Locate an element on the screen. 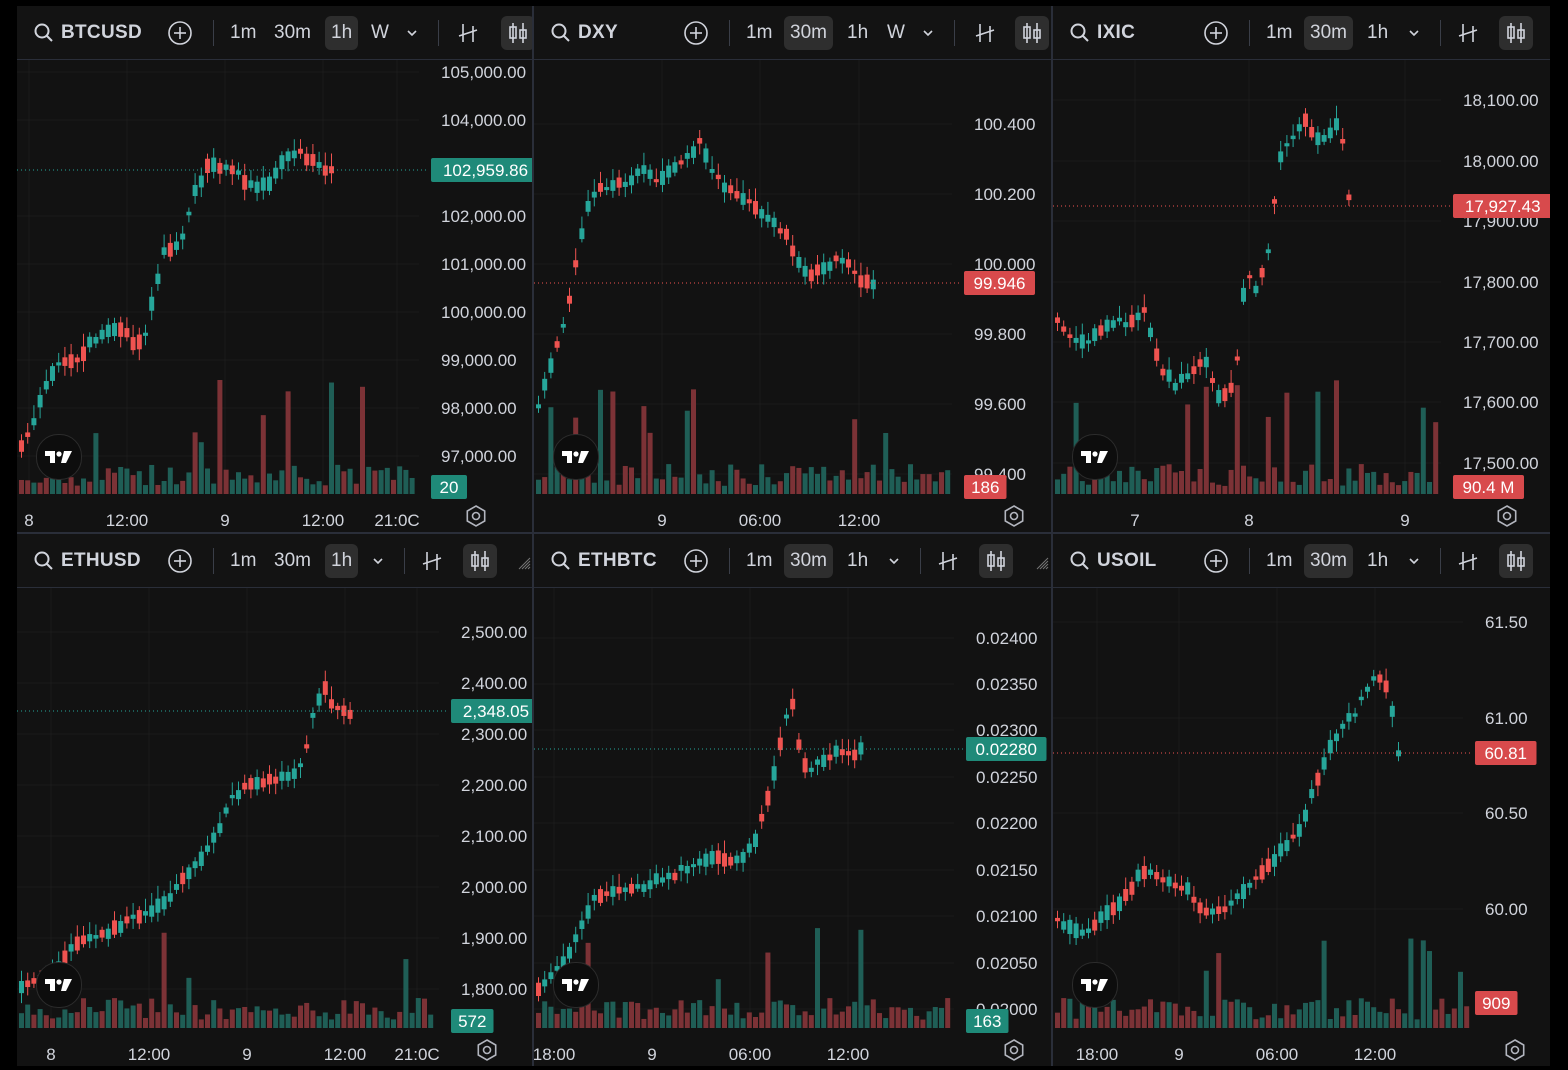 This screenshot has height=1070, width=1568. symbol-search-button: IXIC is located at coordinates (1102, 32).